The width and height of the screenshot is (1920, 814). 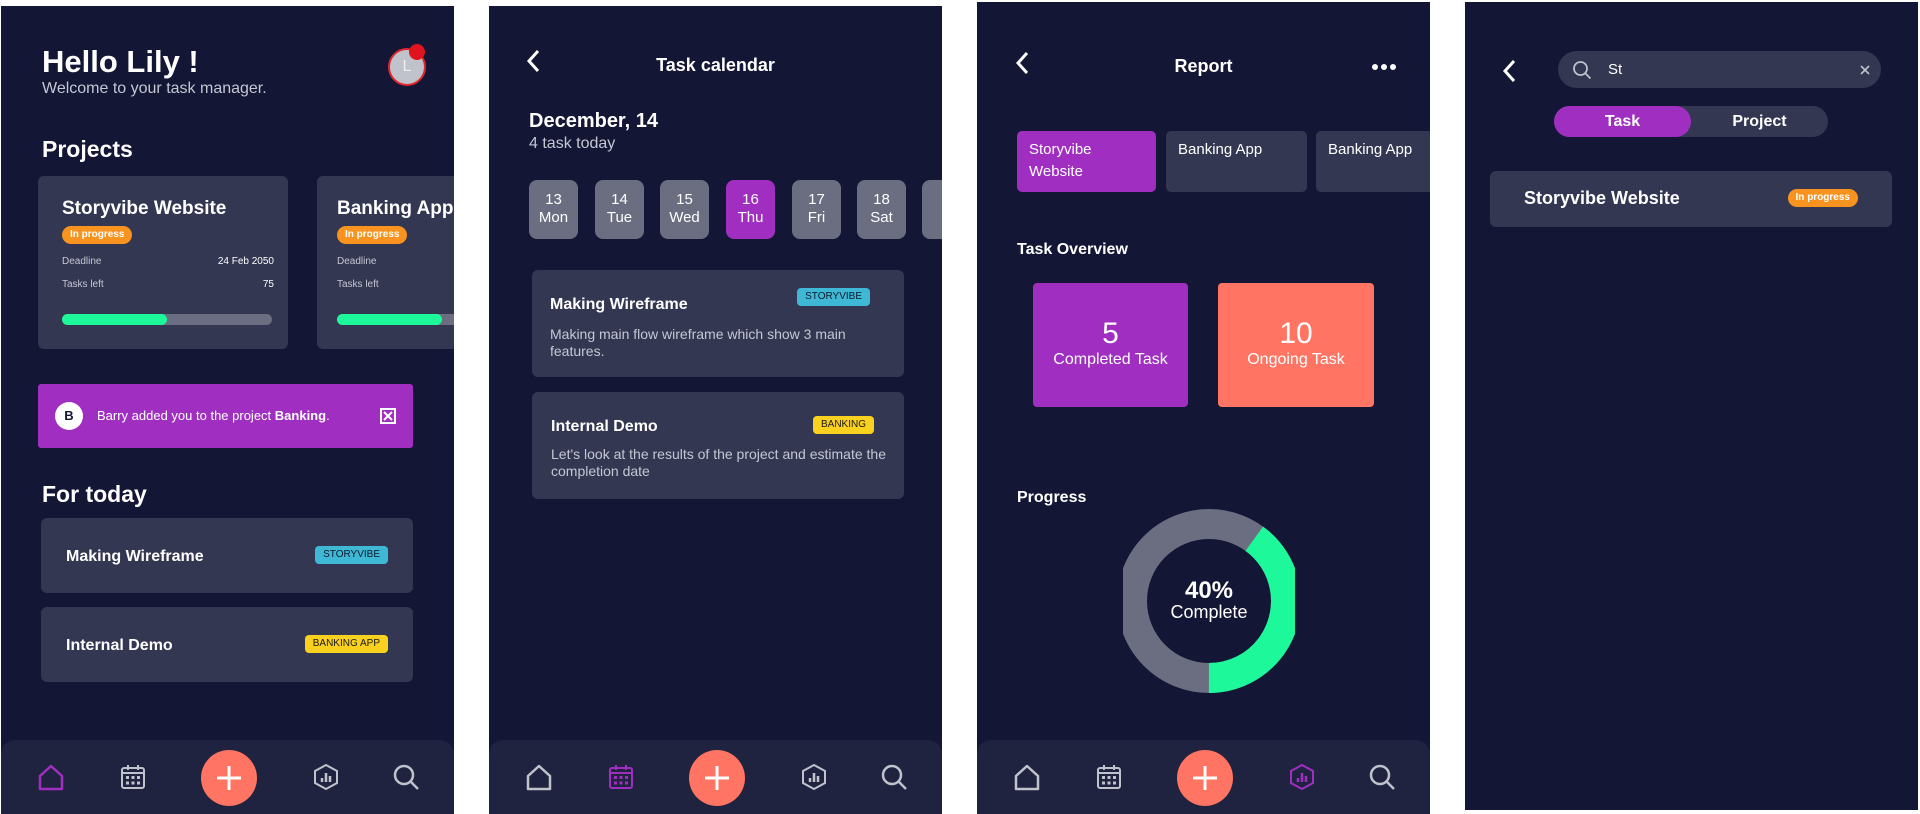 What do you see at coordinates (932, 218) in the screenshot?
I see `day-name: S` at bounding box center [932, 218].